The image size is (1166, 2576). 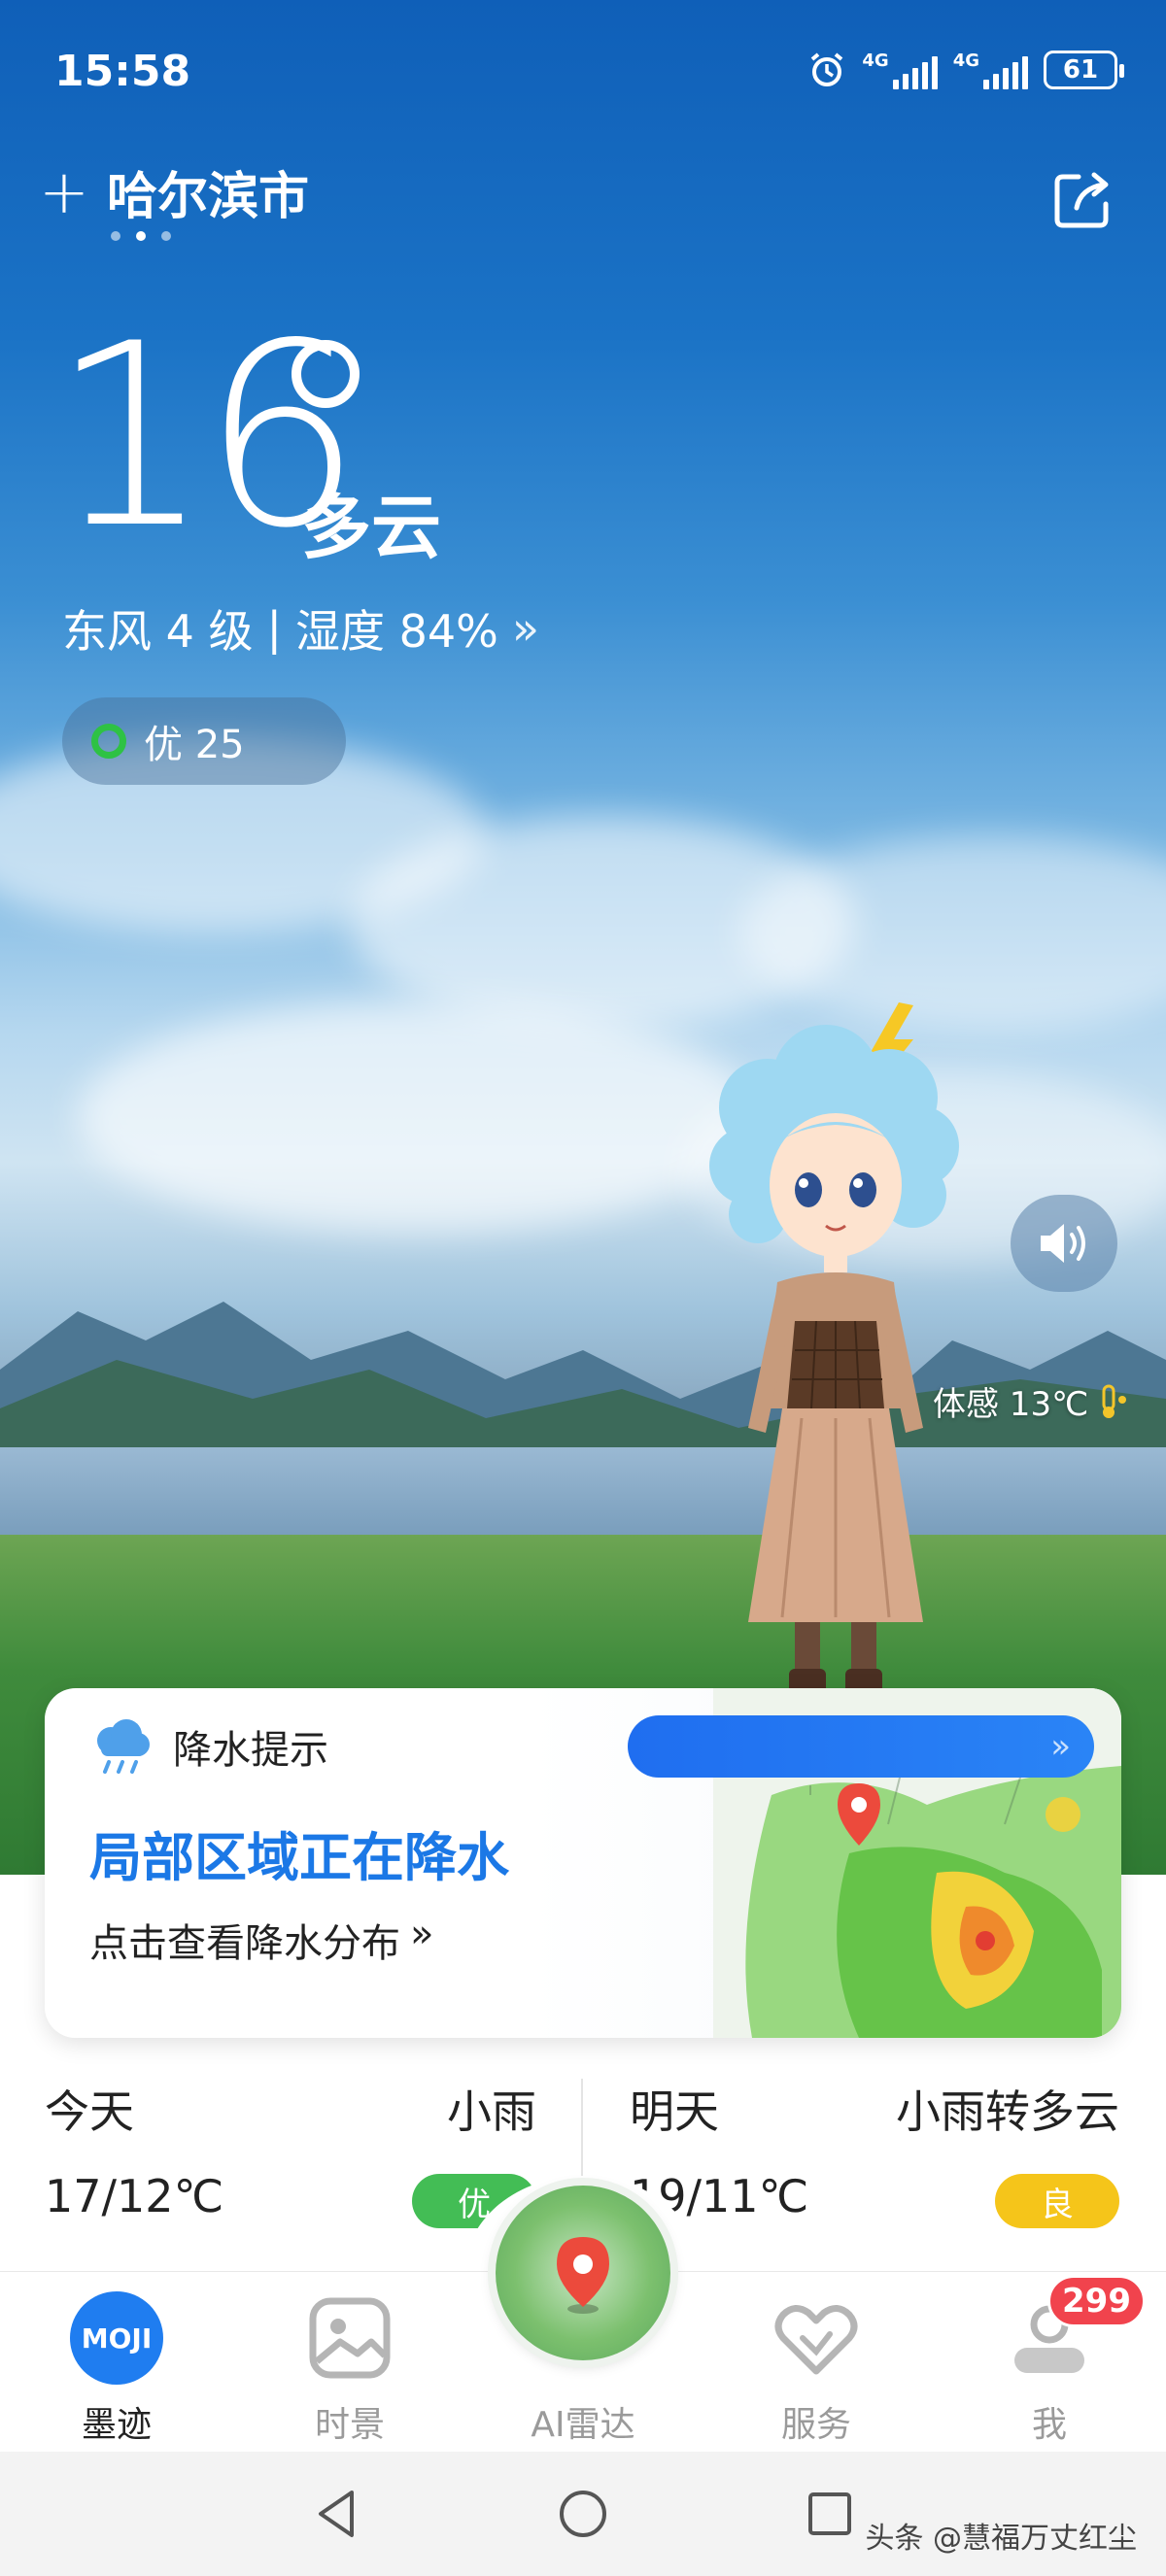 What do you see at coordinates (250, 1750) in the screenshot?
I see `precipitation-header-text: 降水提示` at bounding box center [250, 1750].